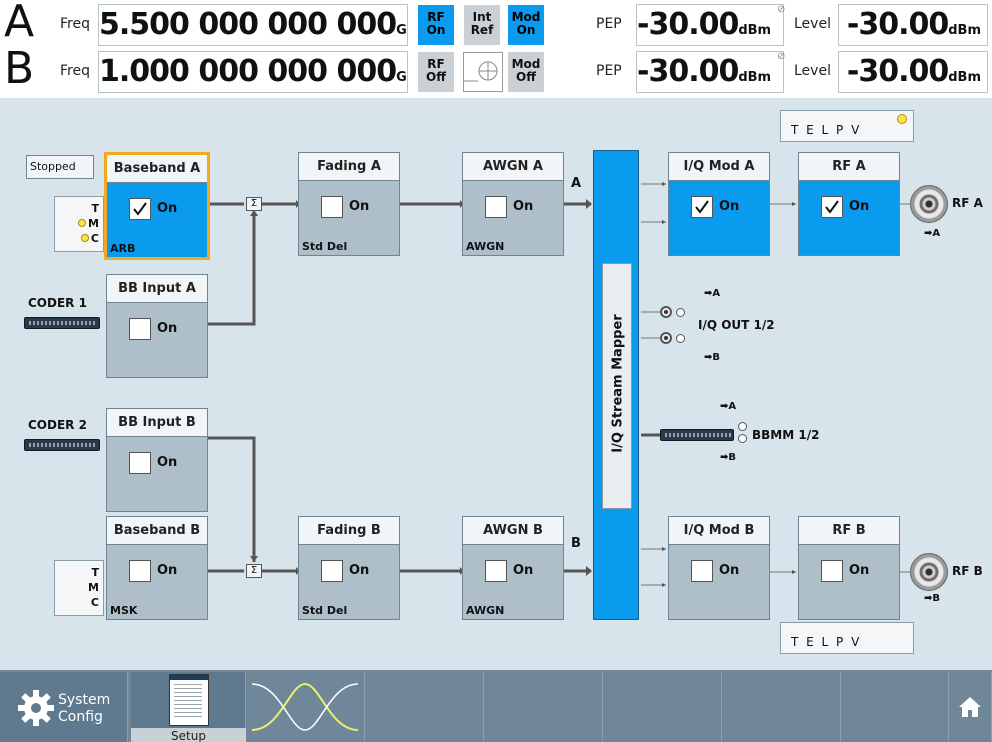 The image size is (992, 742). I want to click on coder1-connector-icon, so click(62, 323).